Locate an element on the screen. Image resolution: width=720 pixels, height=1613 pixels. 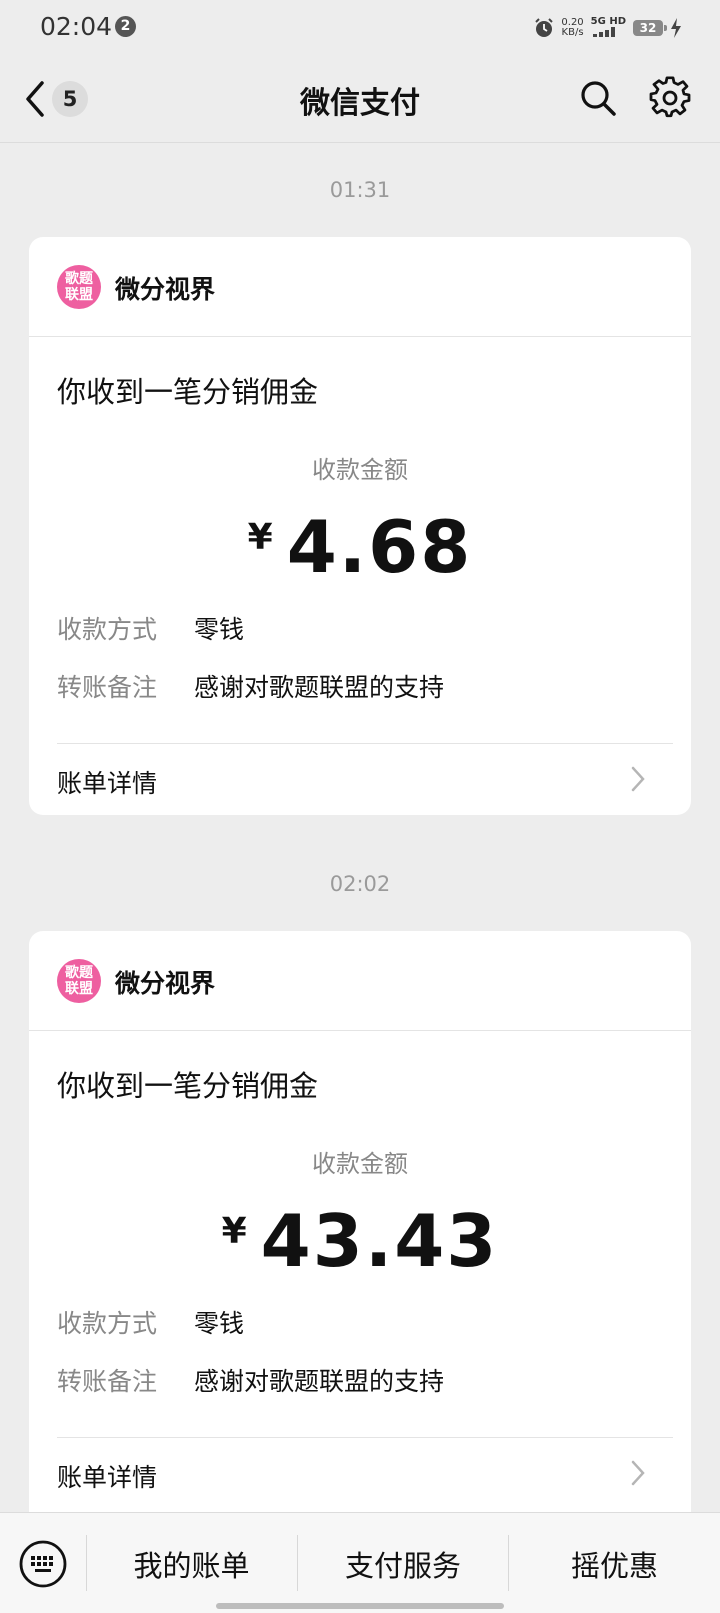
nav-bar: 5 微信支付 is located at coordinates (360, 99).